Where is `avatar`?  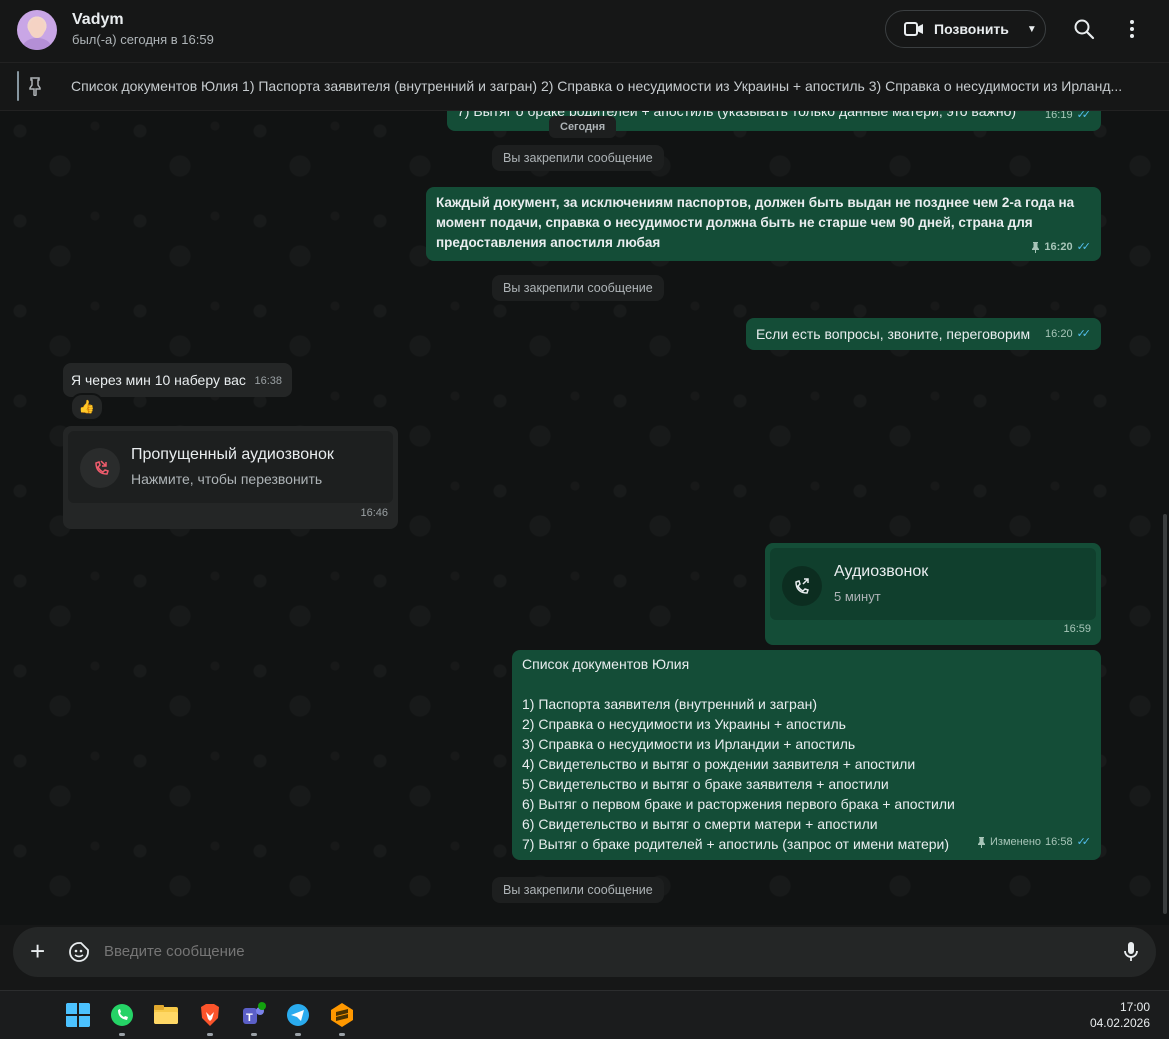 avatar is located at coordinates (37, 30).